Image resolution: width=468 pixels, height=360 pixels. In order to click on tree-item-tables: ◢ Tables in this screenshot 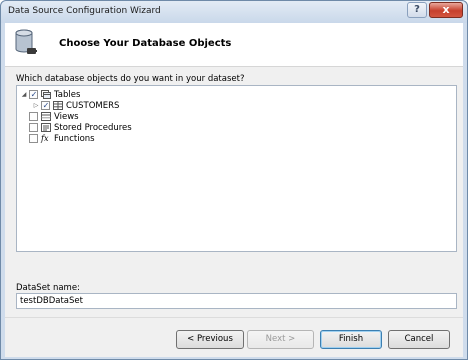, I will do `click(50, 94)`.